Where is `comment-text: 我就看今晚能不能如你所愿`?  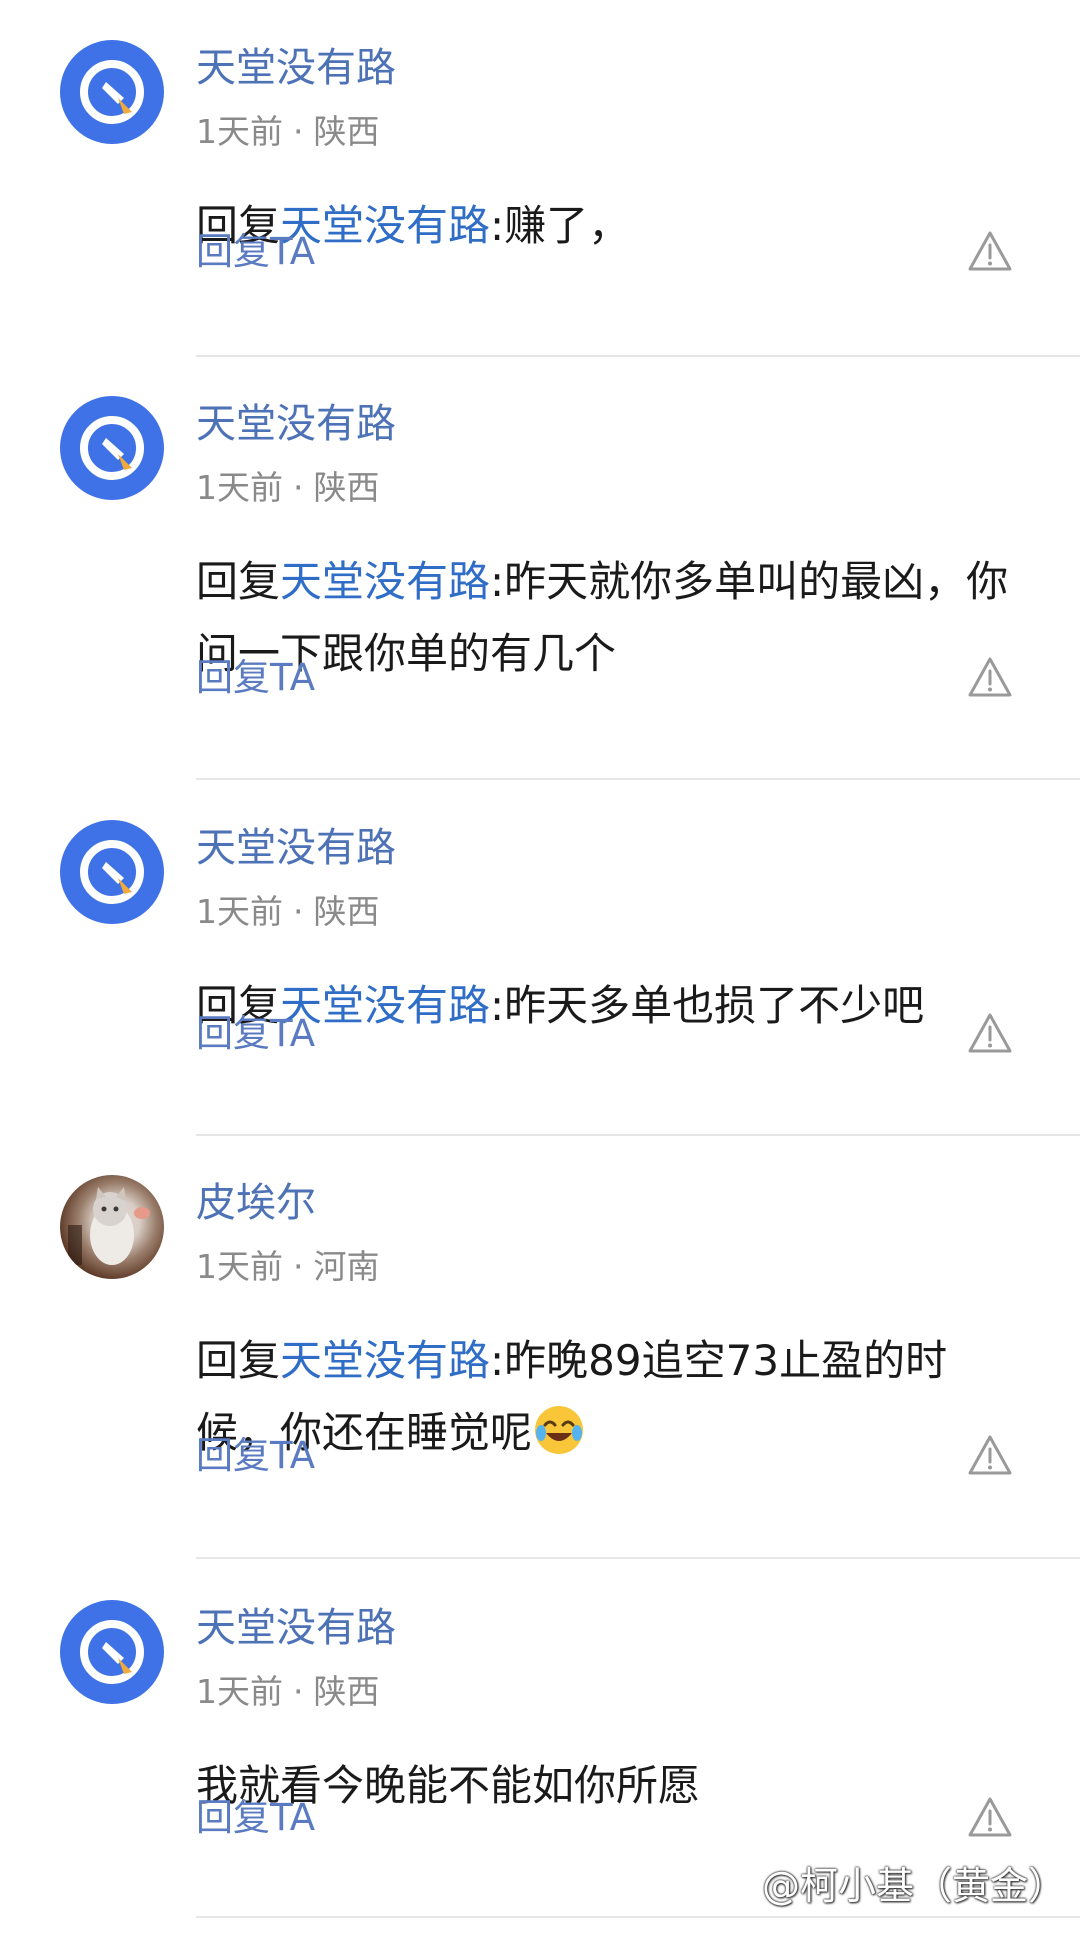
comment-text: 我就看今晚能不能如你所愿 is located at coordinates (611, 1786).